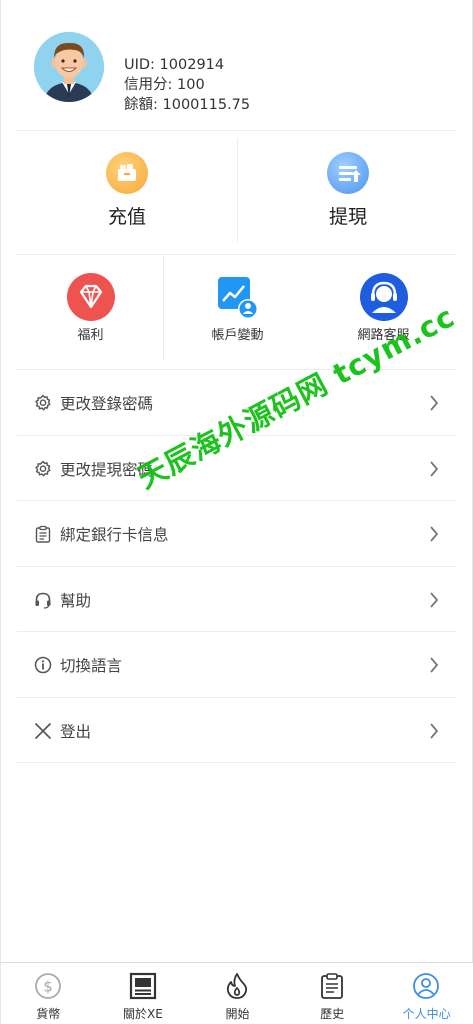 The width and height of the screenshot is (473, 1024). Describe the element at coordinates (237, 254) in the screenshot. I see `divider` at that location.